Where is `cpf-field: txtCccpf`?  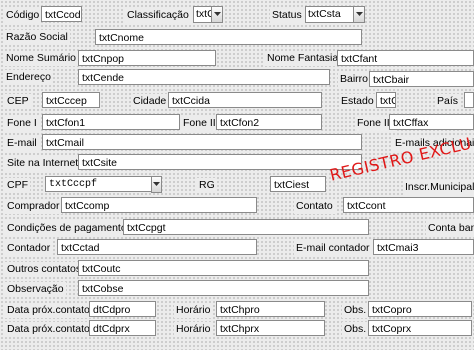
cpf-field: txtCccpf is located at coordinates (98, 184).